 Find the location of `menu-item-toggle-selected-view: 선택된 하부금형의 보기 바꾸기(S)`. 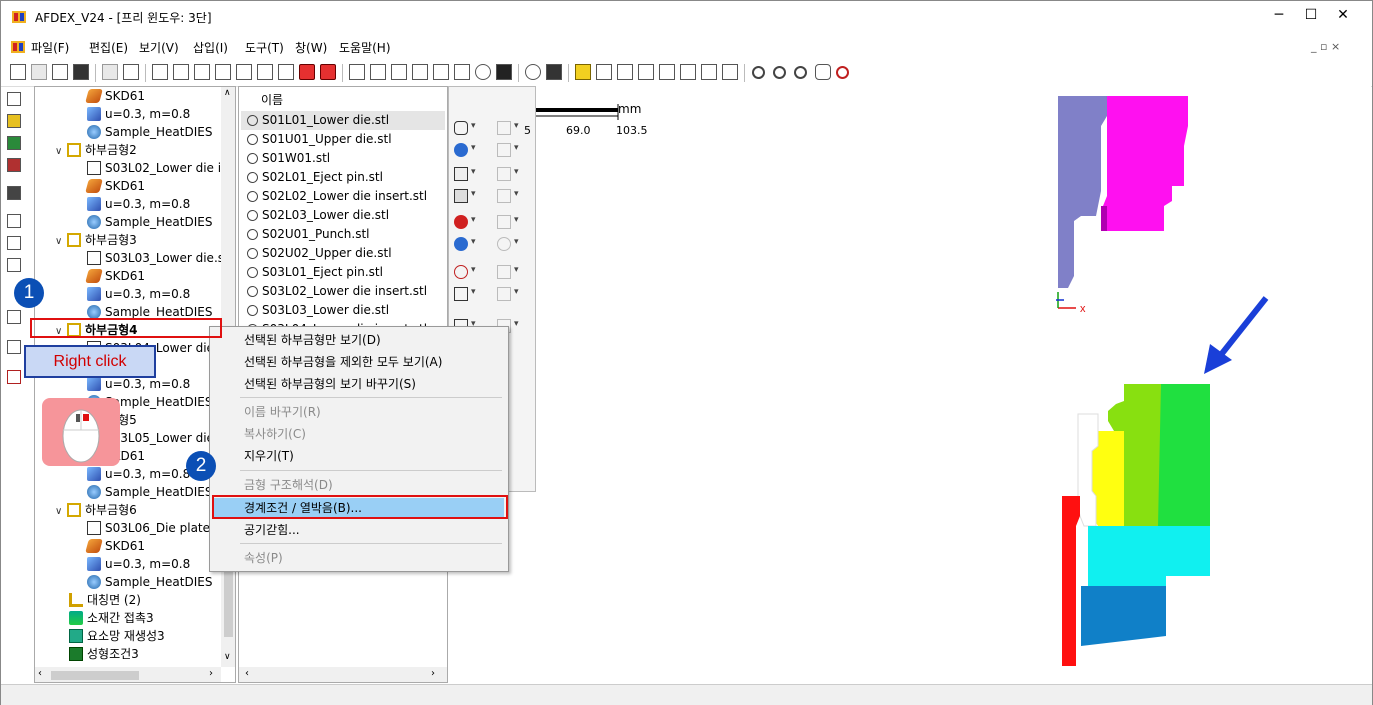

menu-item-toggle-selected-view: 선택된 하부금형의 보기 바꾸기(S) is located at coordinates (330, 384).